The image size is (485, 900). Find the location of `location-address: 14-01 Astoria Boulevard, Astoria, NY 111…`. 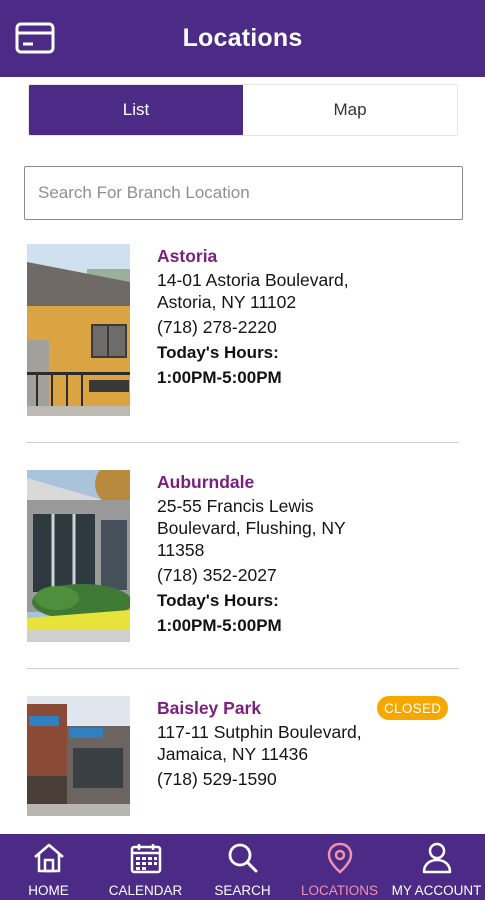

location-address: 14-01 Astoria Boulevard, Astoria, NY 111… is located at coordinates (253, 291).